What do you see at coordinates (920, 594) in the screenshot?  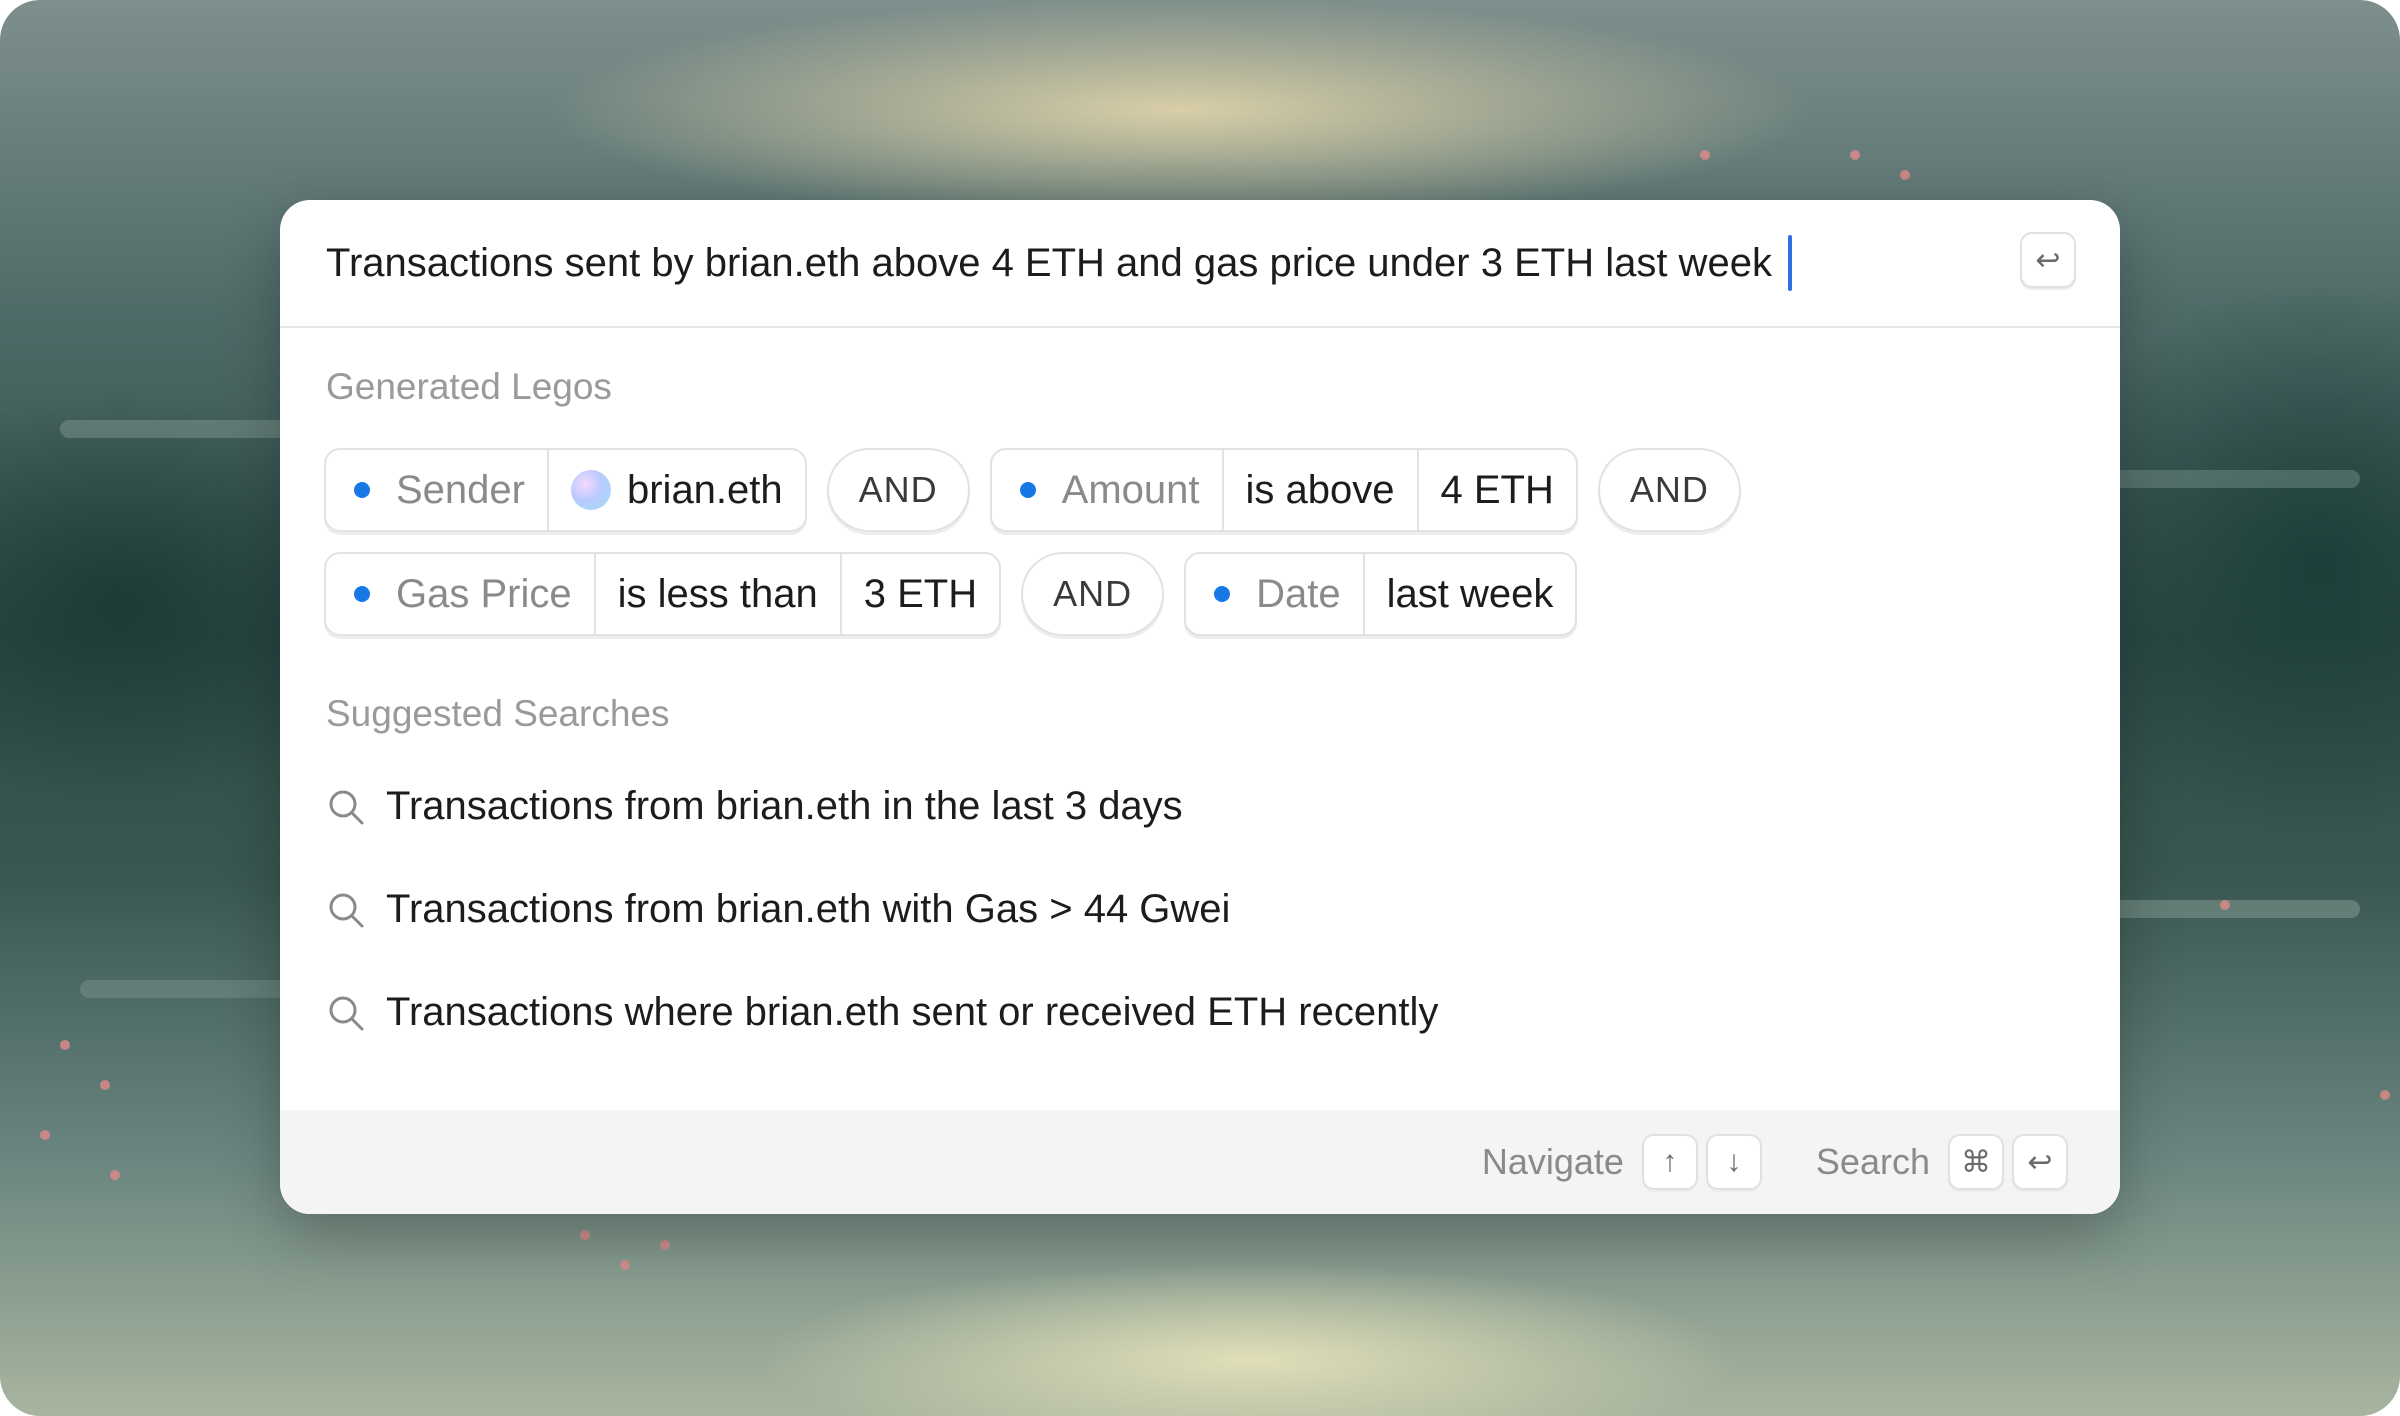 I see `gas-price-value: 3 ETH` at bounding box center [920, 594].